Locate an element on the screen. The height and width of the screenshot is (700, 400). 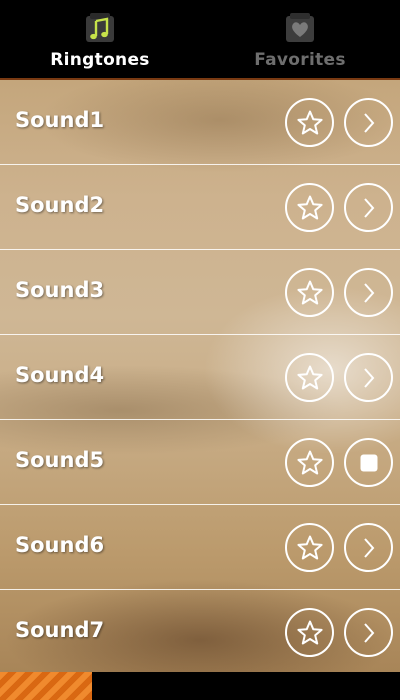
sound-title: Sound1 is located at coordinates (60, 120).